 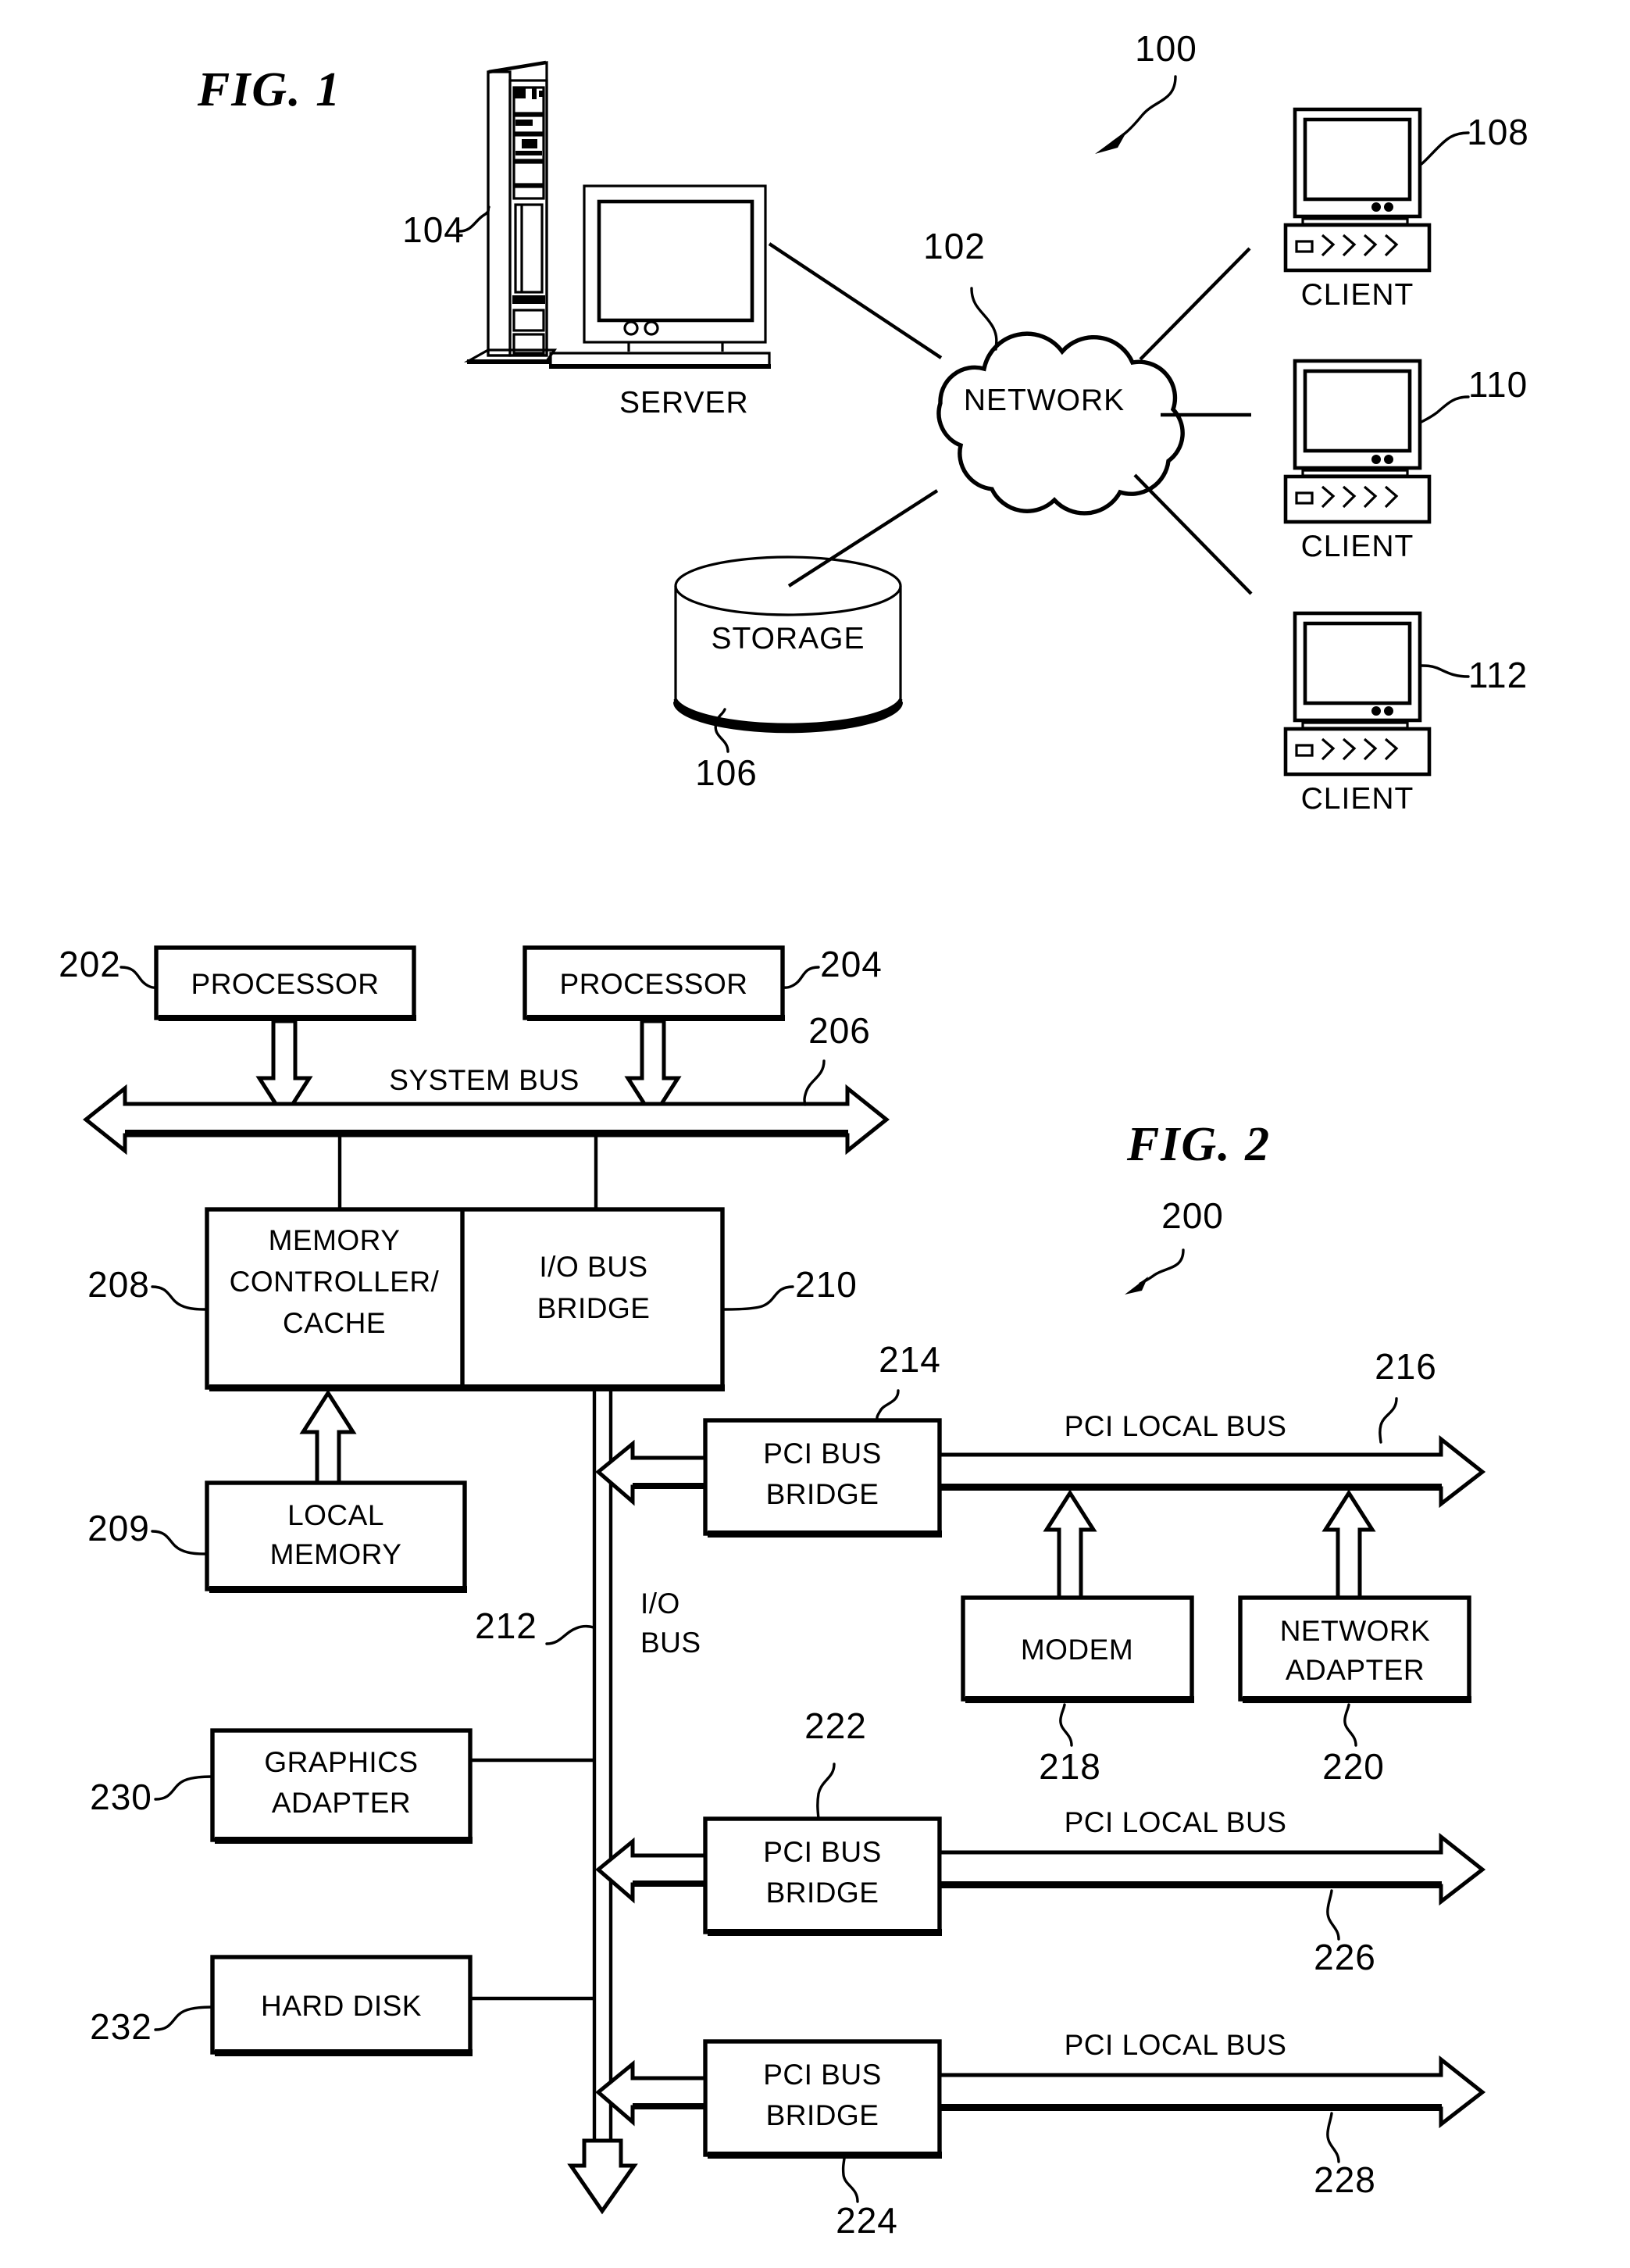 I want to click on pci-bridge-2-arrow-shadow, so click(x=669, y=1883).